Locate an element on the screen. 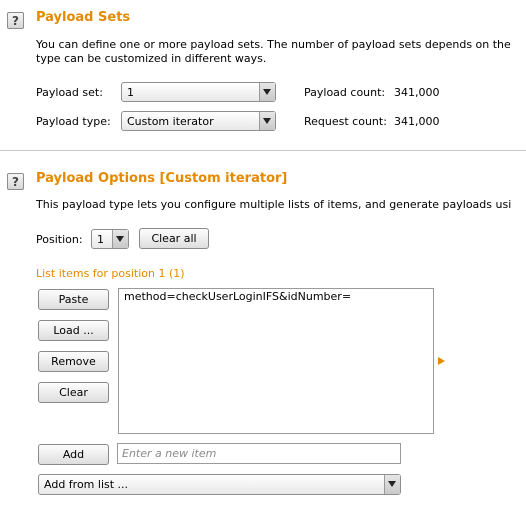 The image size is (526, 509). payload-type-label: Payload type: is located at coordinates (73, 121).